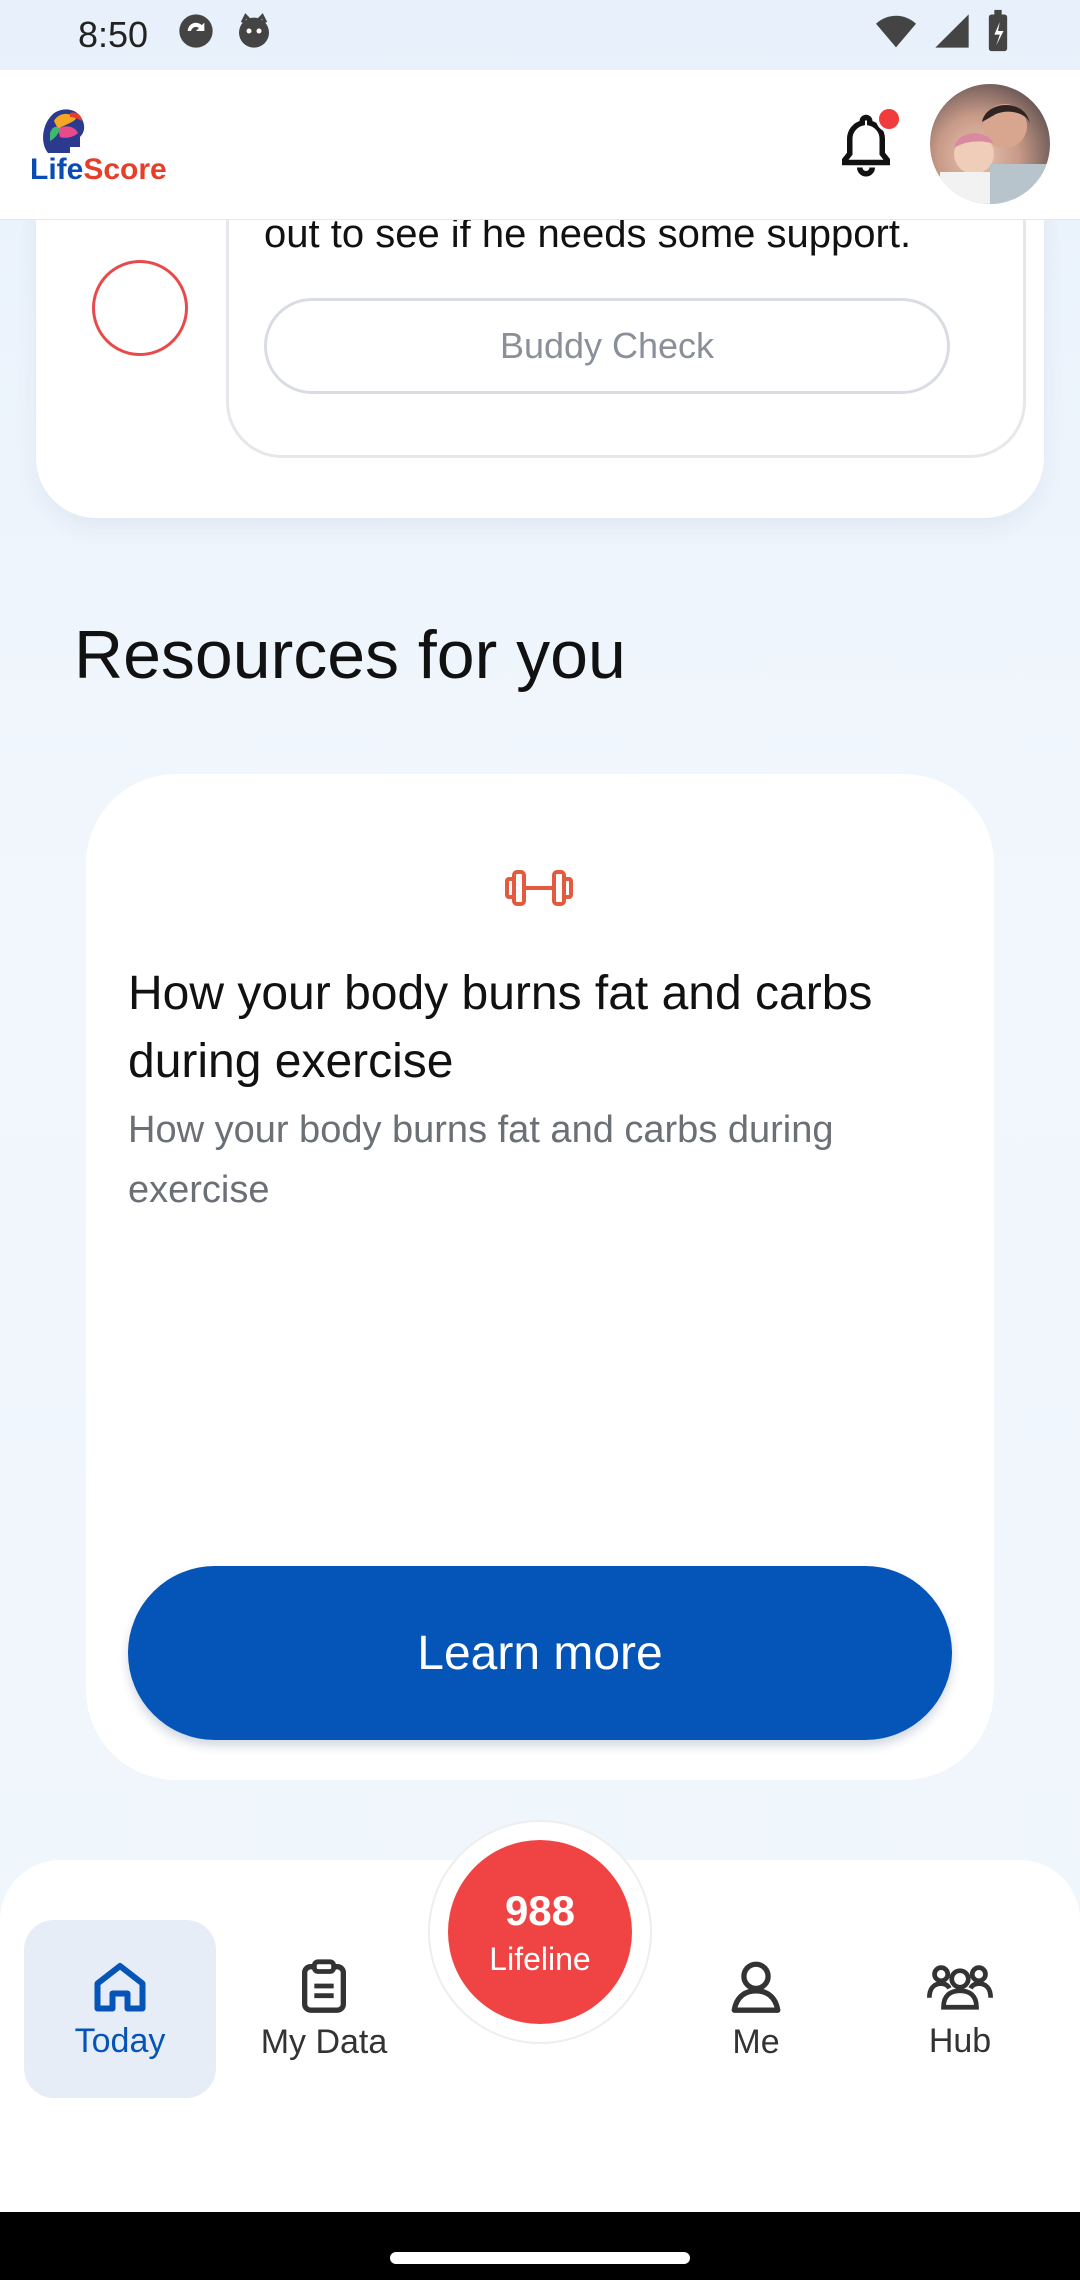 This screenshot has width=1080, height=2280. I want to click on app-notification-icon, so click(254, 35).